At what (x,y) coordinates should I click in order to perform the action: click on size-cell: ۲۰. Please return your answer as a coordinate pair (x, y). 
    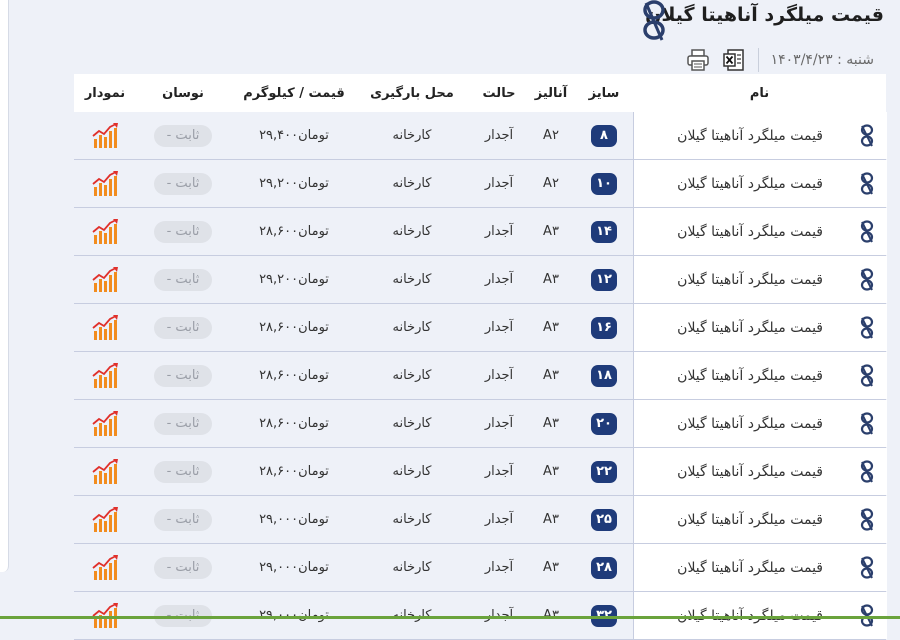
    Looking at the image, I should click on (604, 423).